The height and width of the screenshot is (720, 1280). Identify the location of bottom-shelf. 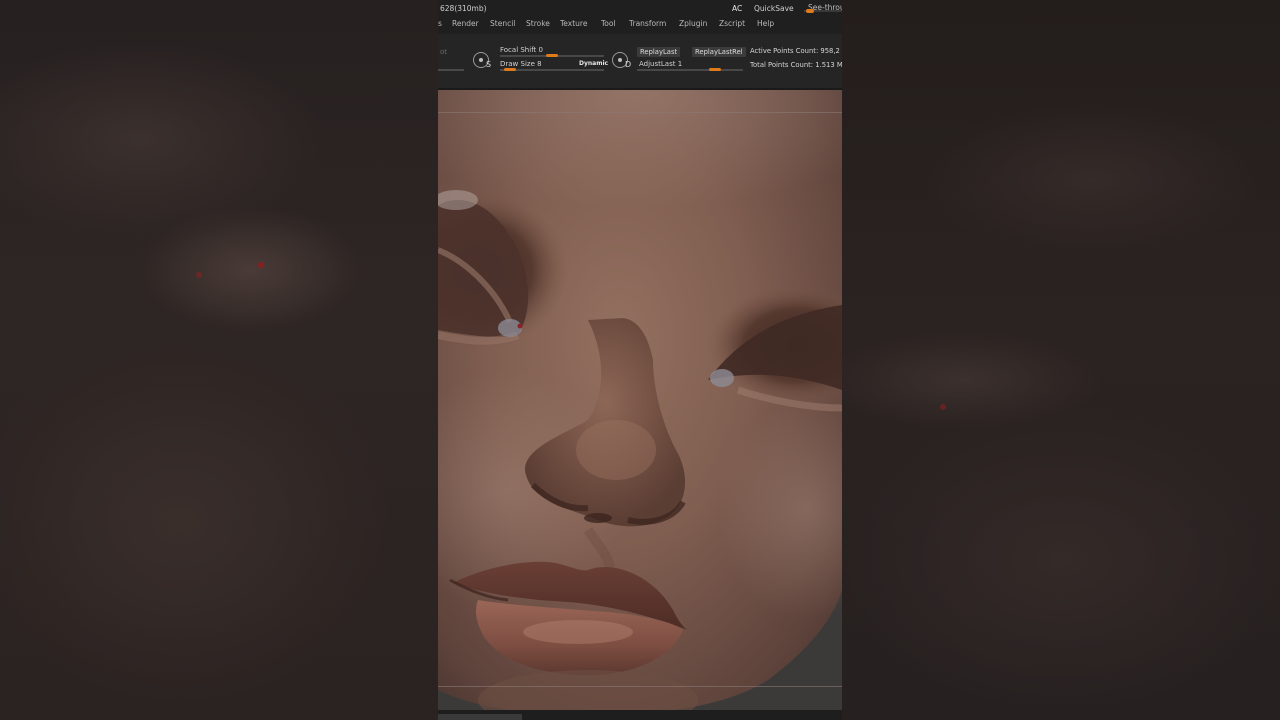
(640, 715).